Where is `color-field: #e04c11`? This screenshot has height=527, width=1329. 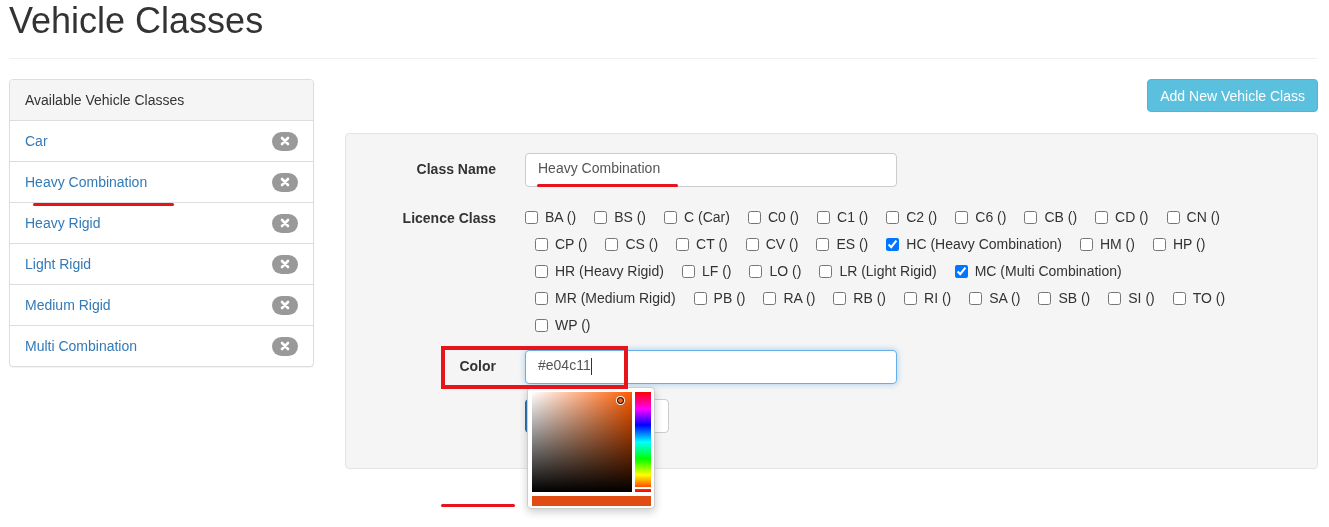 color-field: #e04c11 is located at coordinates (711, 367).